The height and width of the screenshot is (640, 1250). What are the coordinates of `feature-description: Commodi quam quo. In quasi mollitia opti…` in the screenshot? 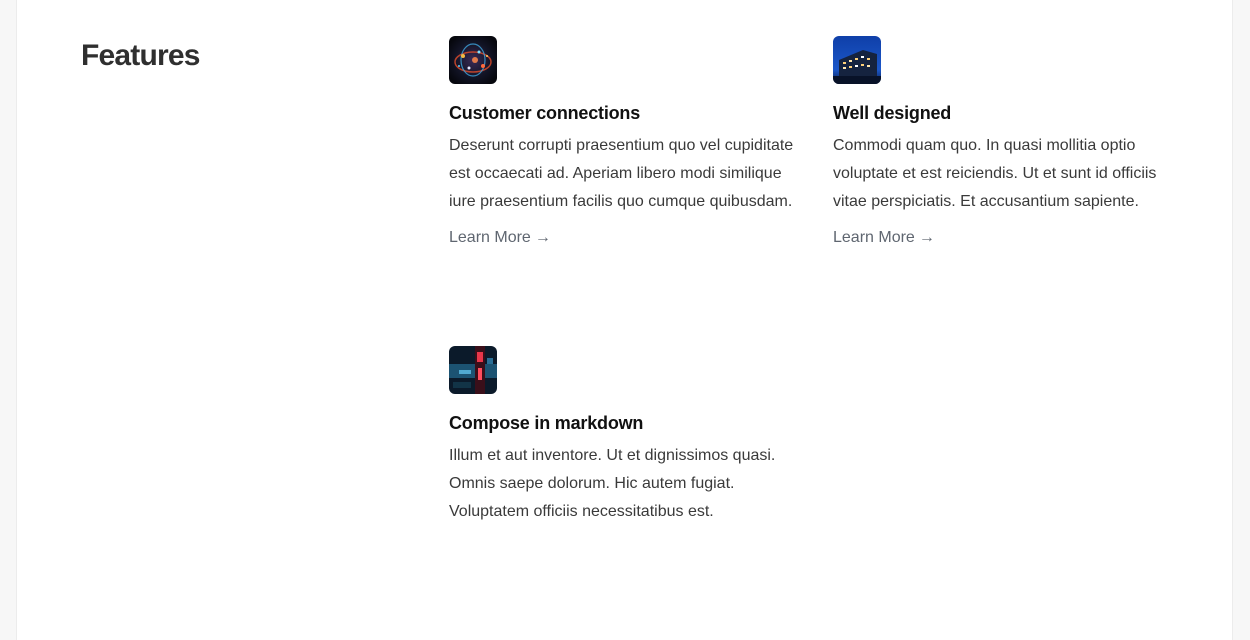 It's located at (995, 173).